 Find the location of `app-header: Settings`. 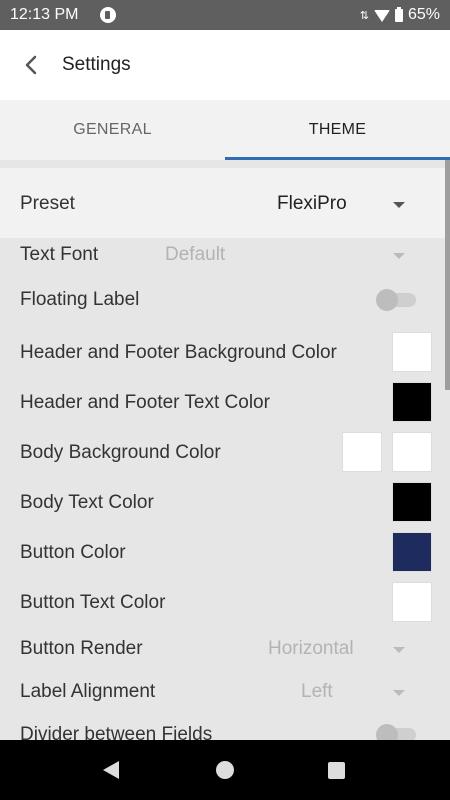

app-header: Settings is located at coordinates (225, 65).